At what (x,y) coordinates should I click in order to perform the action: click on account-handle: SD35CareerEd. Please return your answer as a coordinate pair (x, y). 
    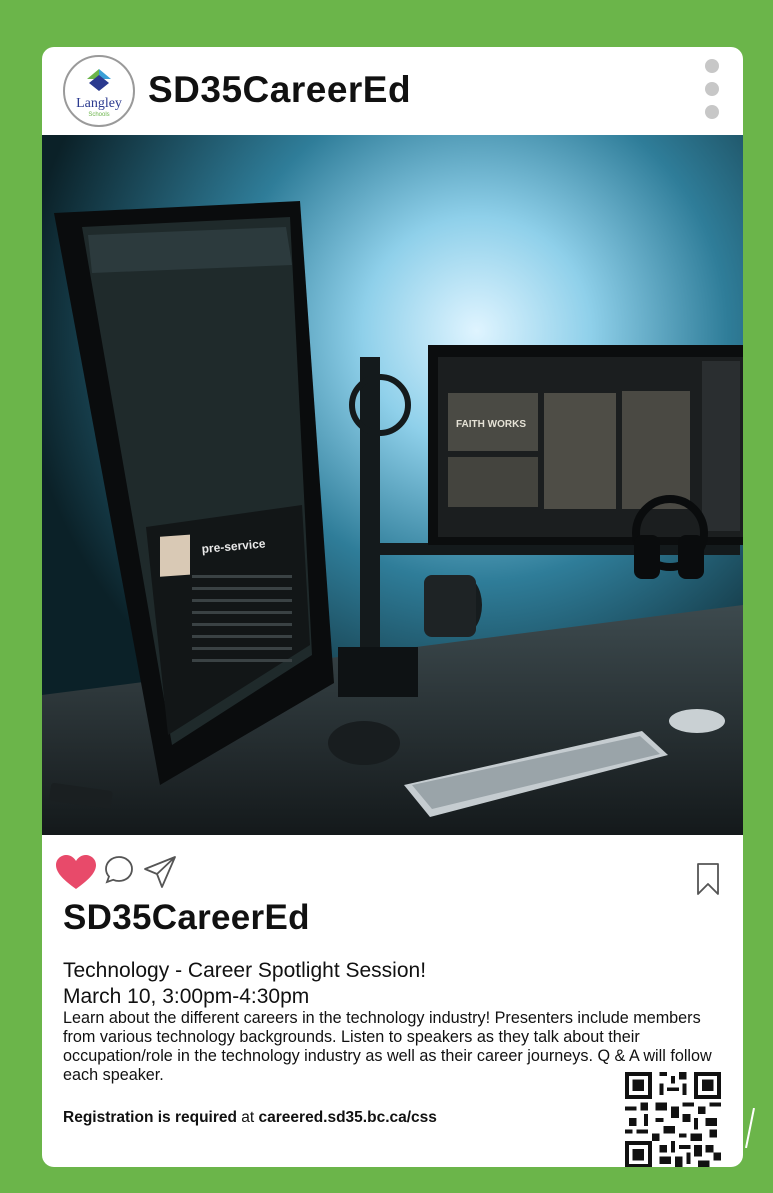
    Looking at the image, I should click on (279, 90).